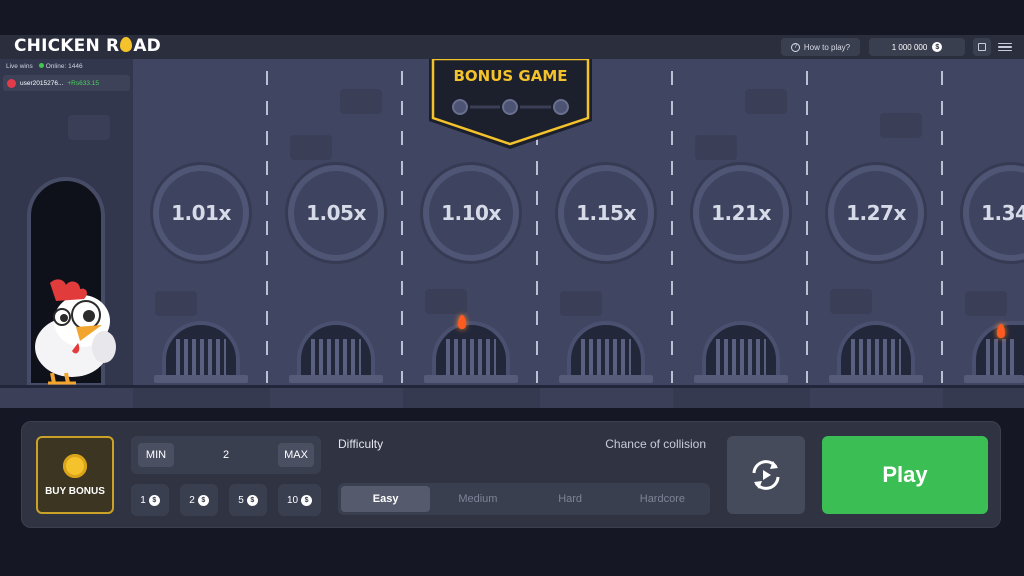  What do you see at coordinates (75, 332) in the screenshot?
I see `chicken-character-icon` at bounding box center [75, 332].